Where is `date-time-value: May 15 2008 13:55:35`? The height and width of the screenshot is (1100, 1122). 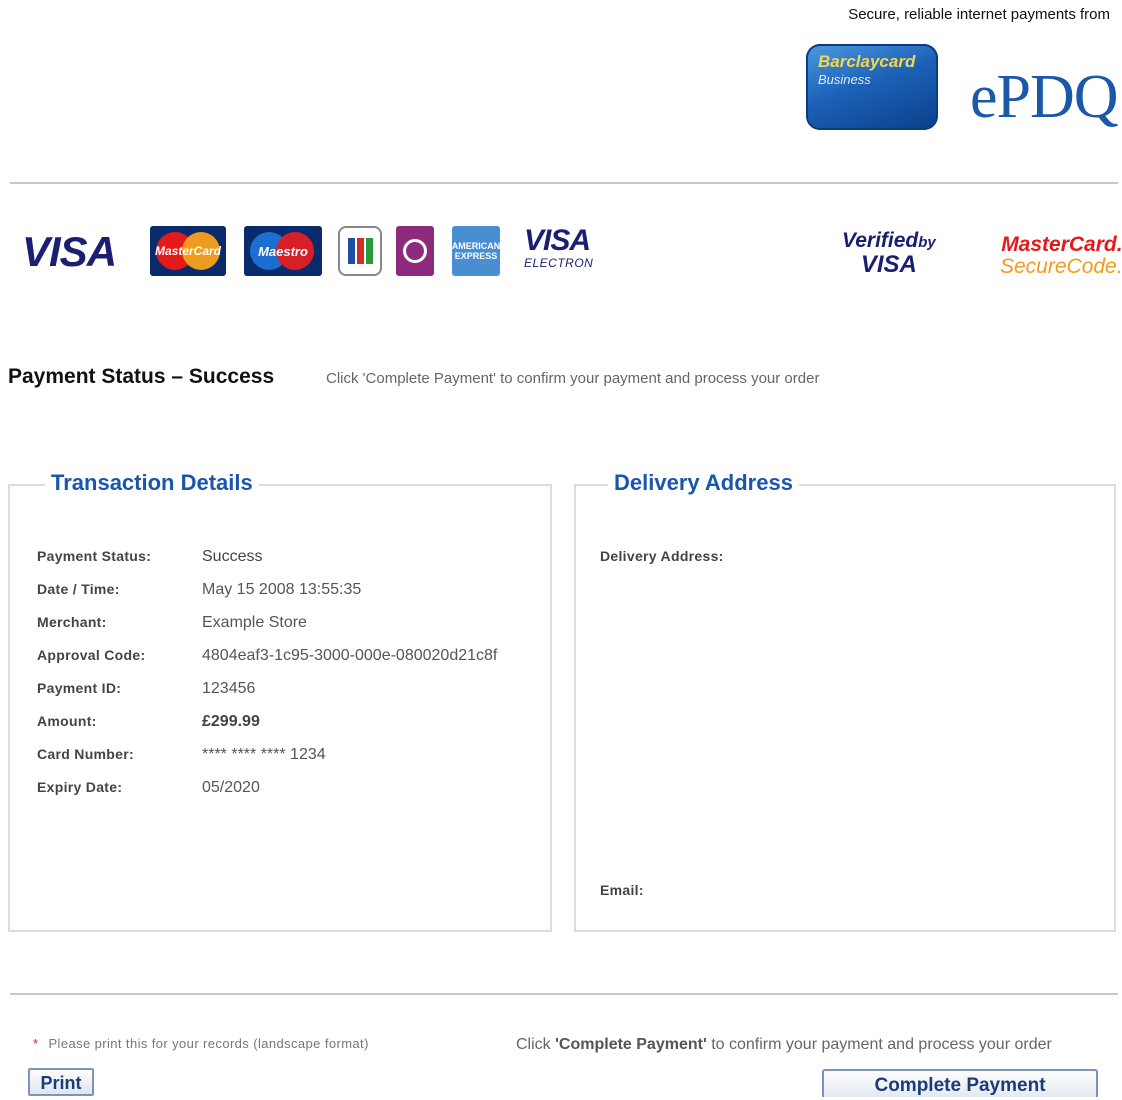
date-time-value: May 15 2008 13:55:35 is located at coordinates (282, 589).